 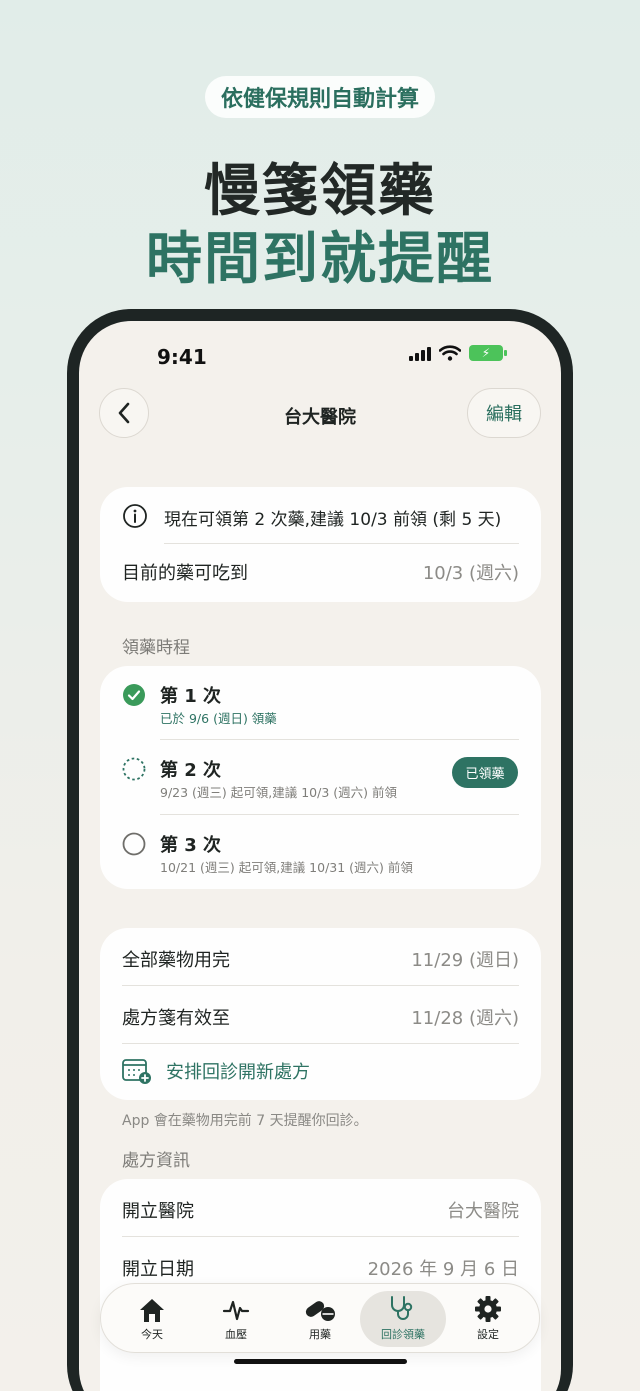 What do you see at coordinates (465, 1018) in the screenshot?
I see `row-value: 11/28 (週六)` at bounding box center [465, 1018].